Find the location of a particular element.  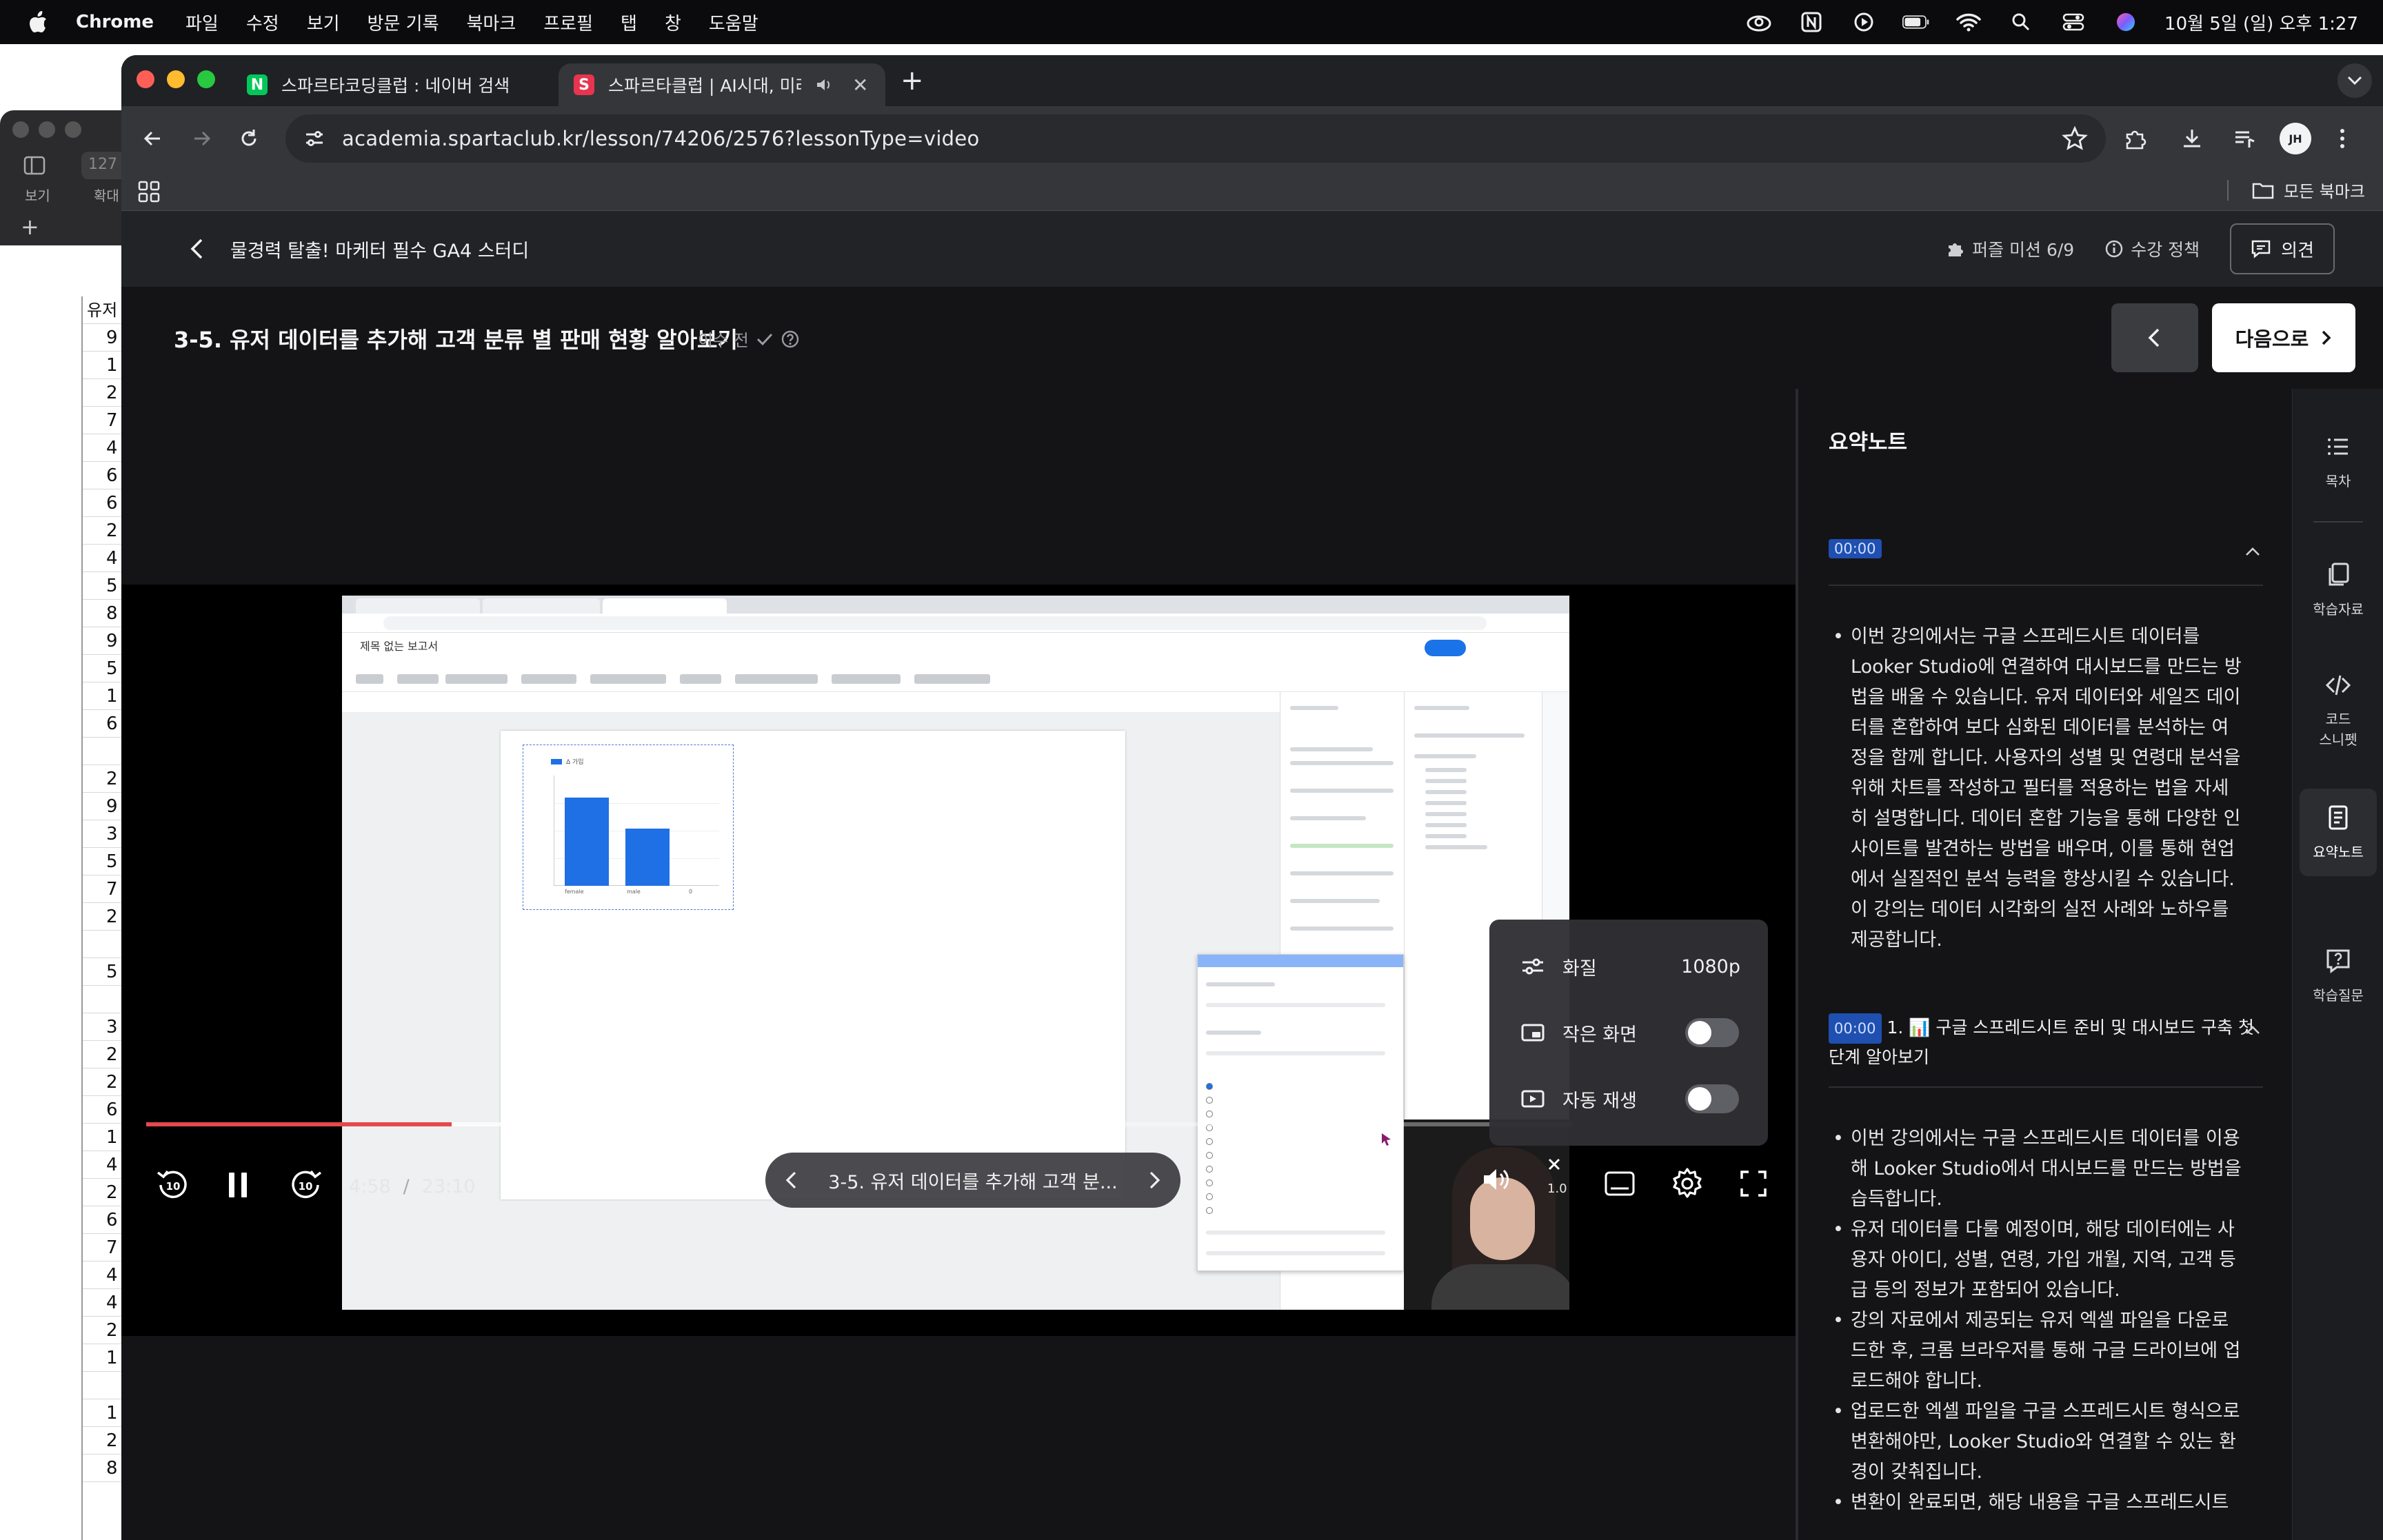

note-section-header: 00:00 is located at coordinates (2046, 549).